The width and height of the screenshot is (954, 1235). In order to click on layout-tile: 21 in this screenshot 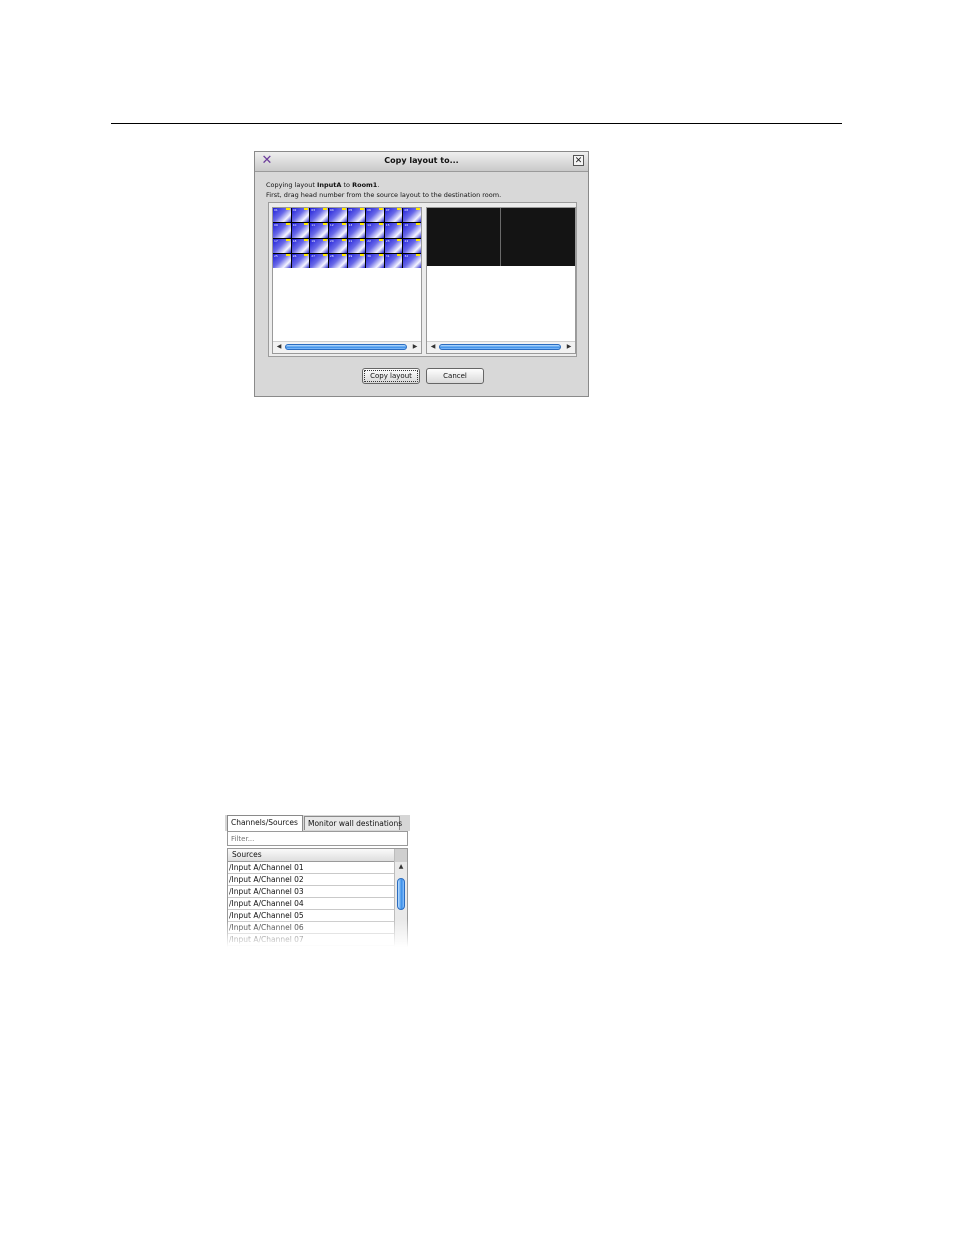, I will do `click(356, 245)`.